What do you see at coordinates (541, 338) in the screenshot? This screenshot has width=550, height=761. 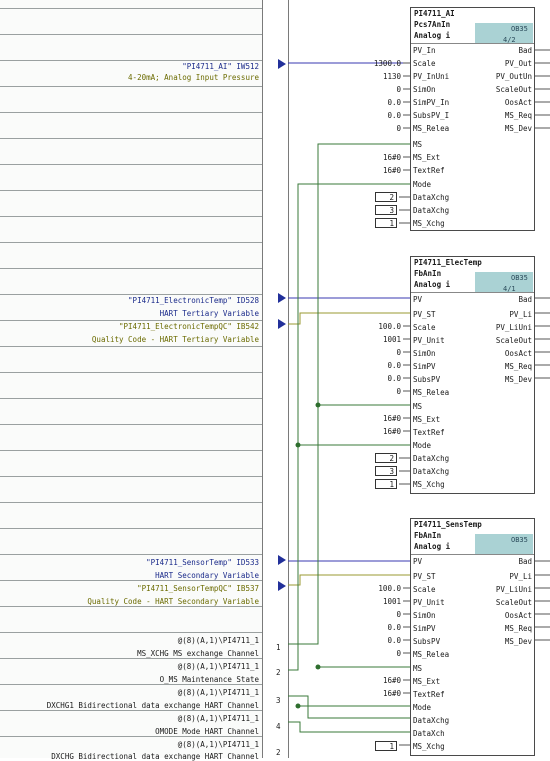 I see `output-stubs` at bounding box center [541, 338].